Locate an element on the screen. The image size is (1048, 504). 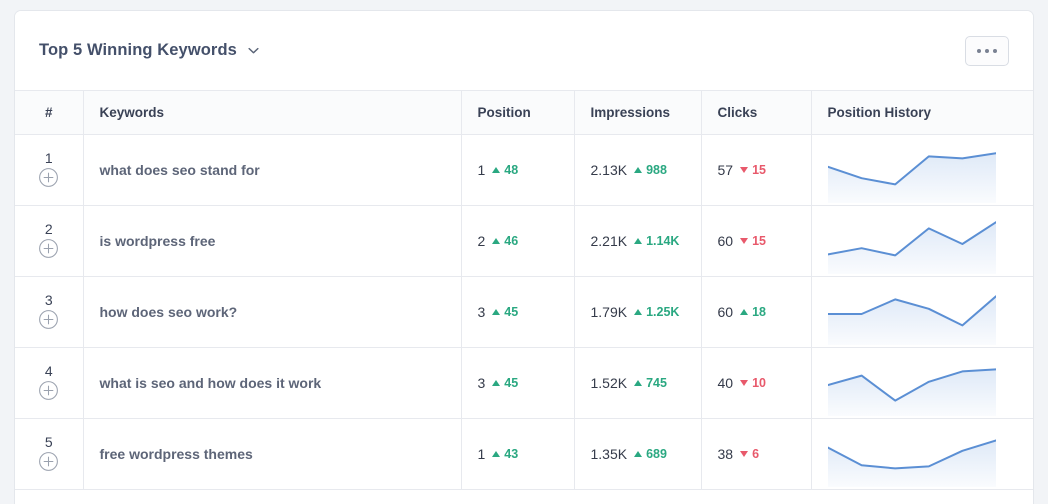
table-row: 2 is wordpress free 2 46 2.21K 1.14K 60 15 is located at coordinates (524, 241).